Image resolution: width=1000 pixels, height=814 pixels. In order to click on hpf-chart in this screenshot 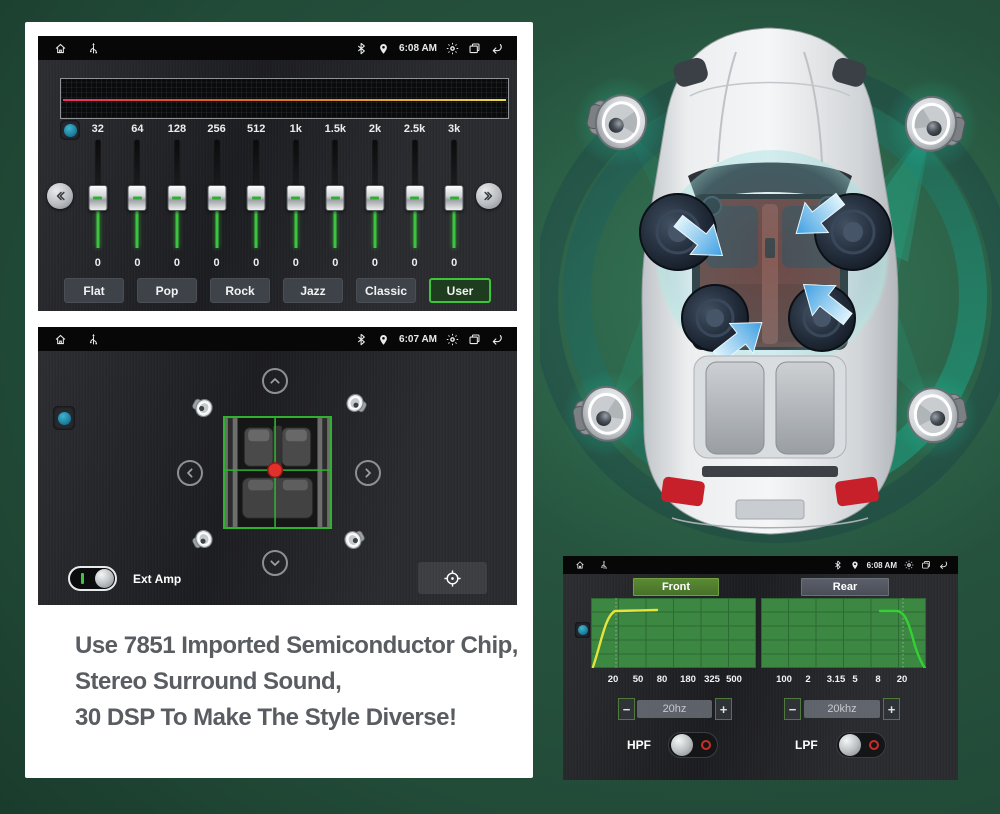, I will do `click(673, 633)`.